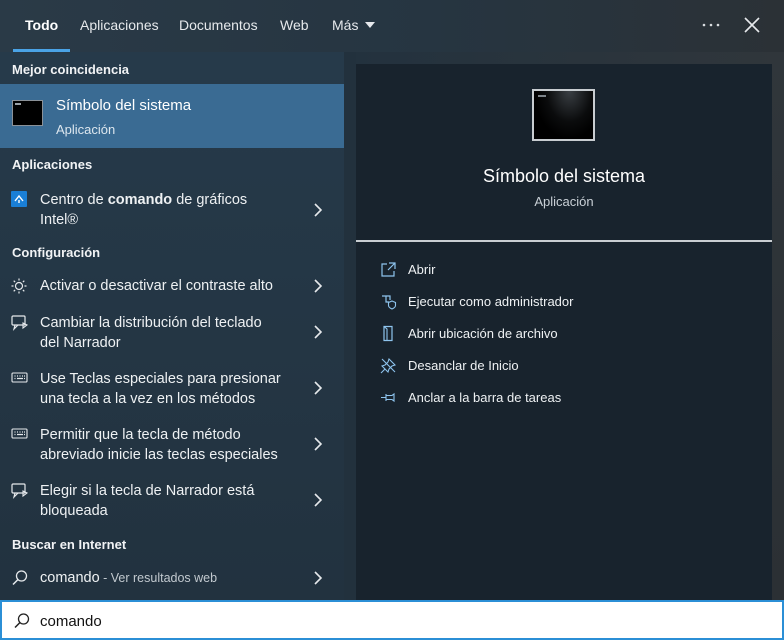 The height and width of the screenshot is (640, 784). Describe the element at coordinates (140, 435) in the screenshot. I see `setting-line1: Permitir que la tecla de método` at that location.